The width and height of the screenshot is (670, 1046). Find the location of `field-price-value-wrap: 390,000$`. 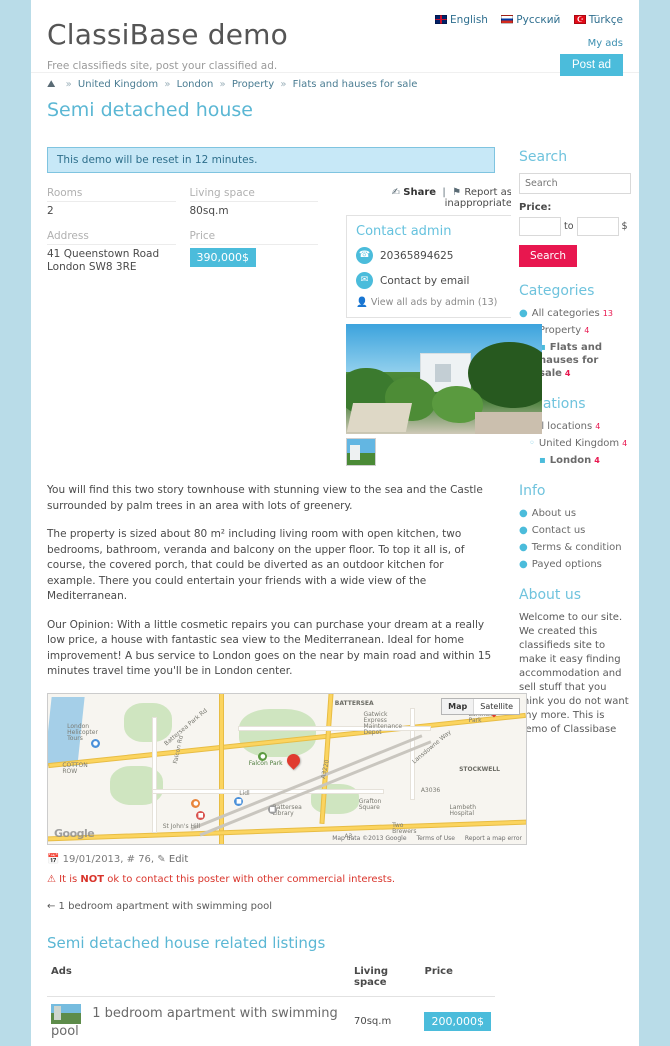

field-price-value-wrap: 390,000$ is located at coordinates (254, 256).